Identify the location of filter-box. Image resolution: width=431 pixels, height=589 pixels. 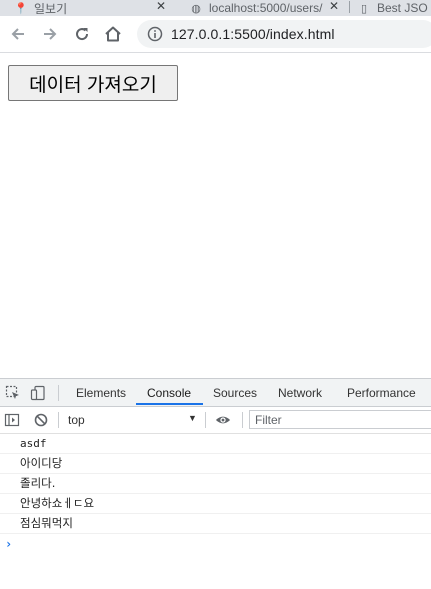
(340, 419).